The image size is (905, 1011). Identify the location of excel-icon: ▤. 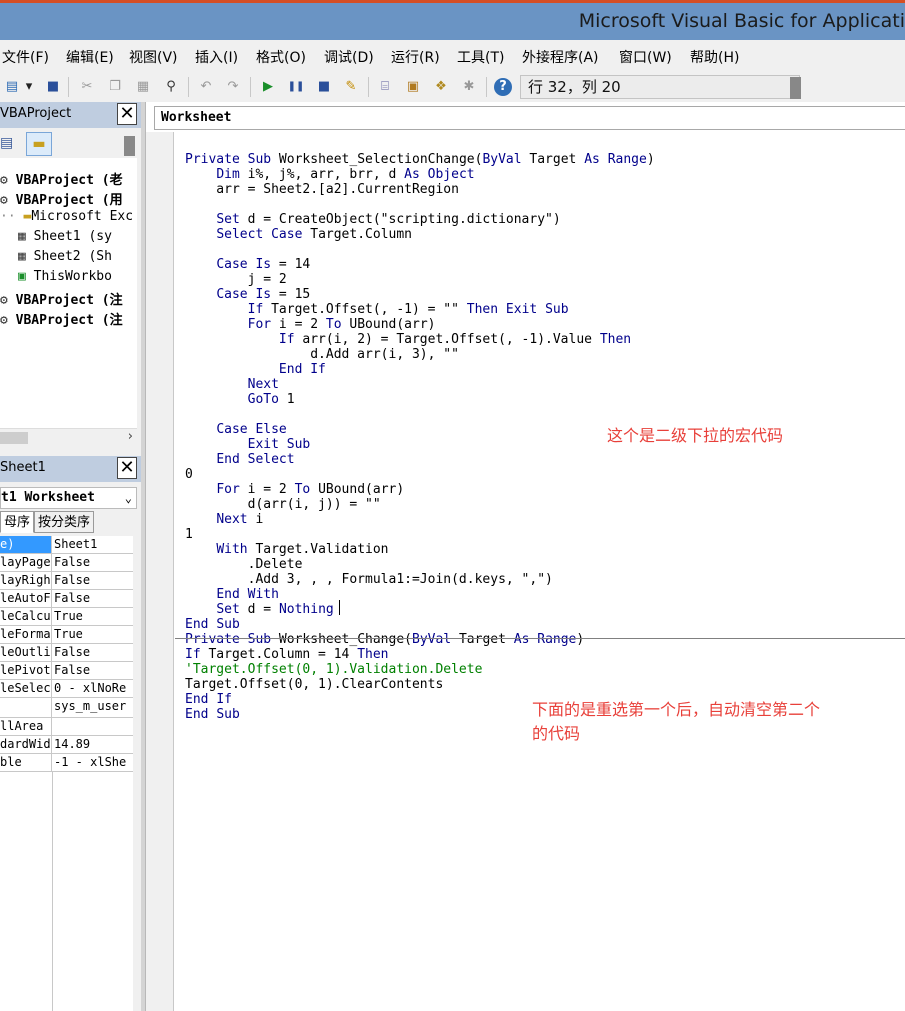
(12, 87).